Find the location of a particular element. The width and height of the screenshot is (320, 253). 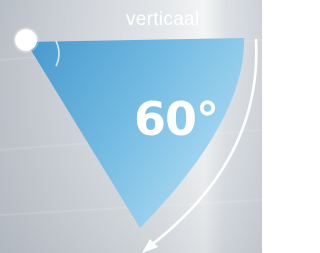

pivot-dot-icon is located at coordinates (26, 40).